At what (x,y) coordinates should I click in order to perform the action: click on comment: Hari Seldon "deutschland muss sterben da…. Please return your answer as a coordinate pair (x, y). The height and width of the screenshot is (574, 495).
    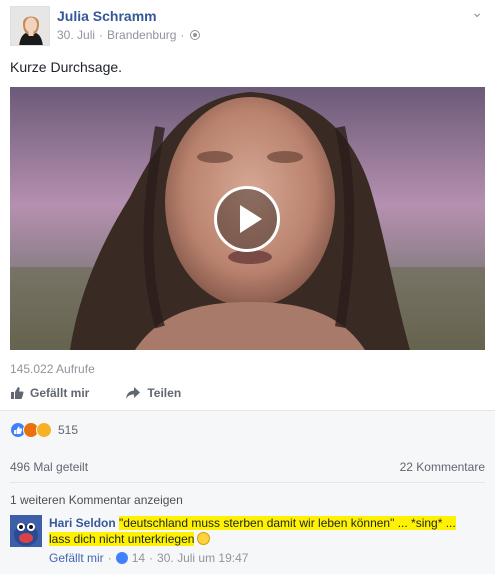
    Looking at the image, I should click on (259, 531).